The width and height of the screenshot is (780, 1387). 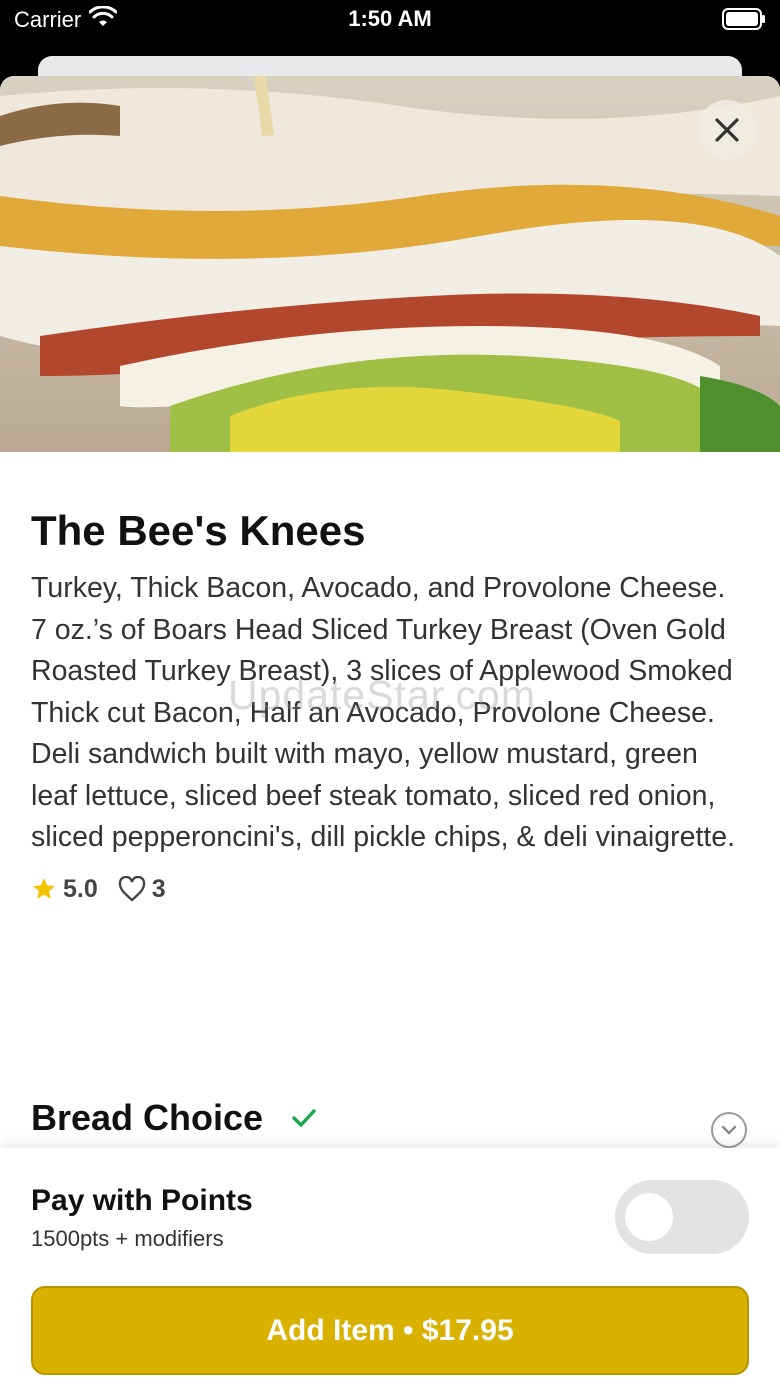 What do you see at coordinates (132, 889) in the screenshot?
I see `heart-icon` at bounding box center [132, 889].